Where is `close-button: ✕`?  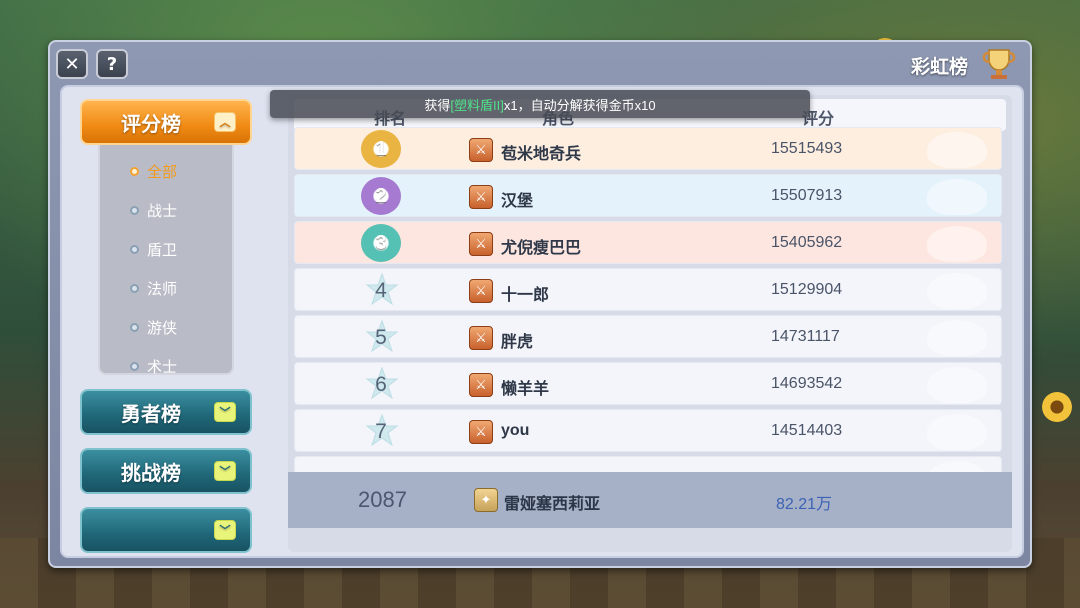
close-button: ✕ is located at coordinates (72, 64).